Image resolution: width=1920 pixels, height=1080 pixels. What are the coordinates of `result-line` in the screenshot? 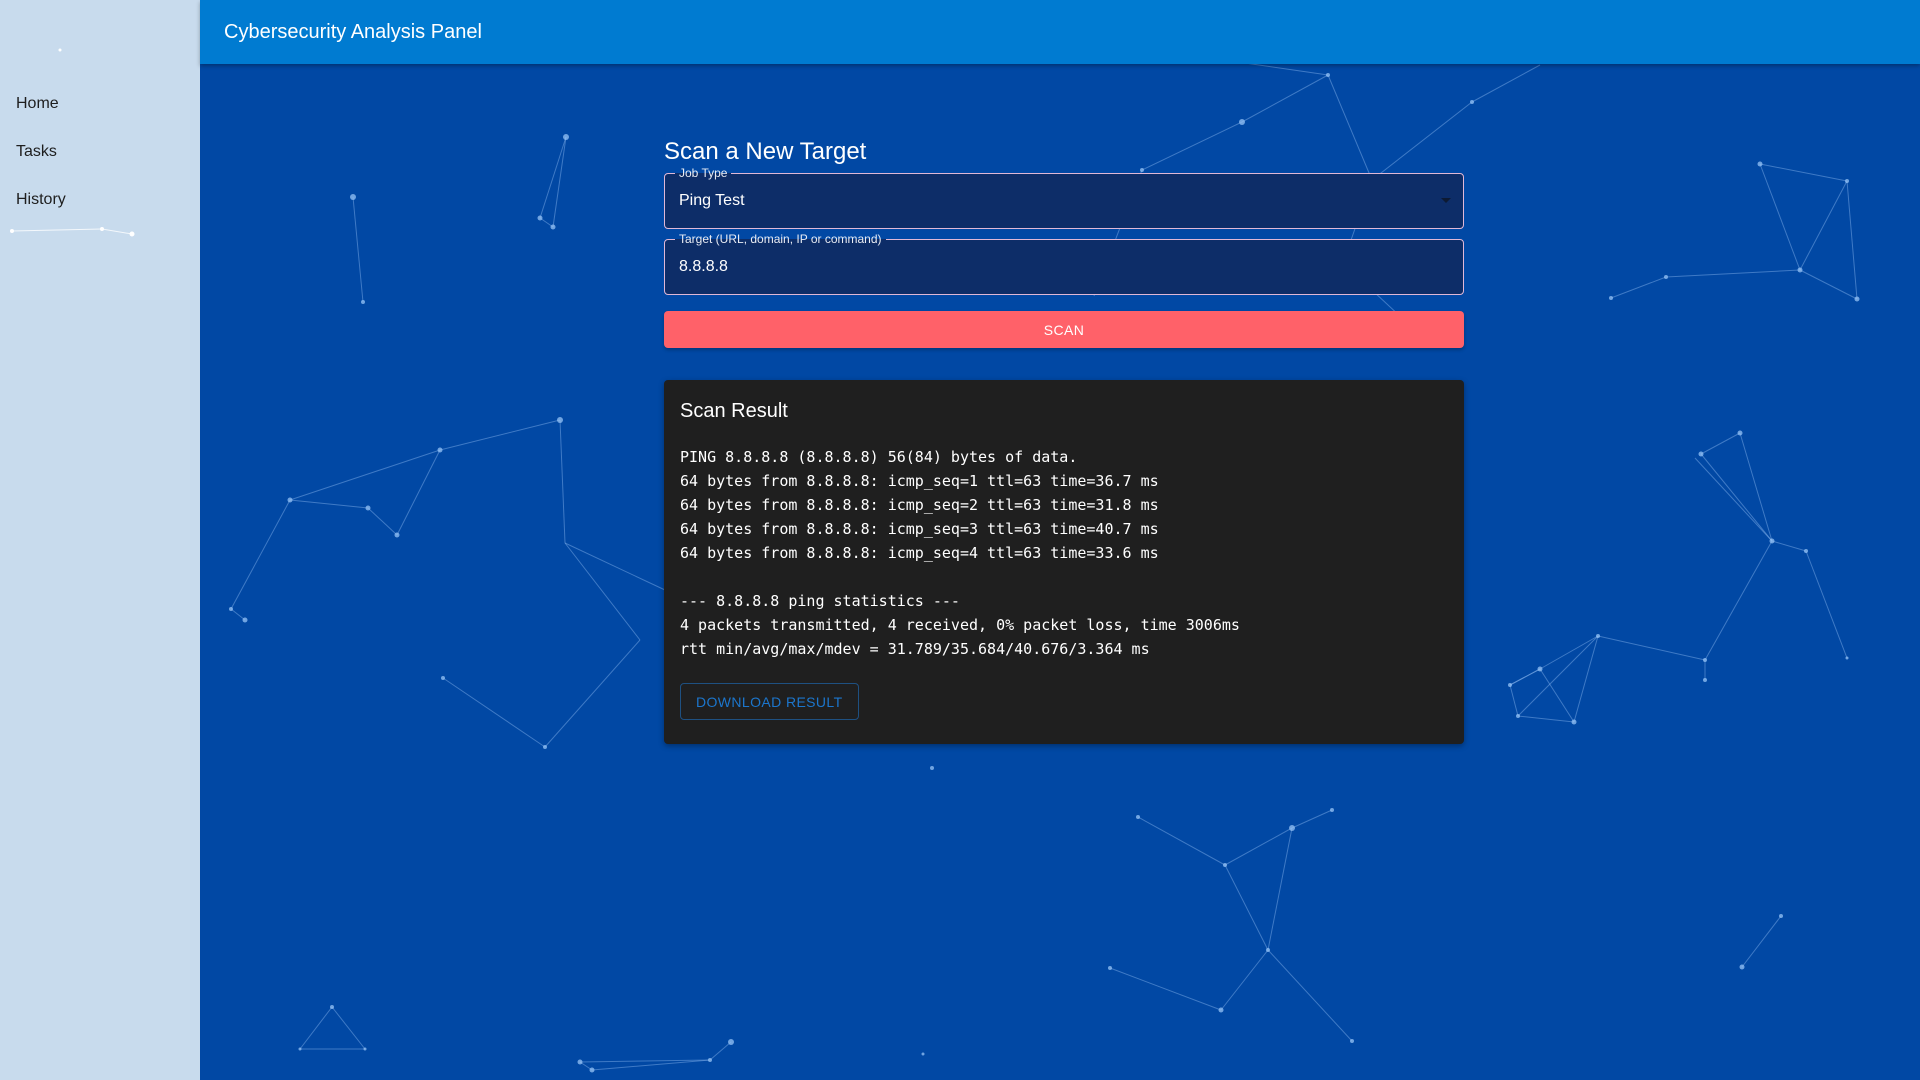 It's located at (1064, 577).